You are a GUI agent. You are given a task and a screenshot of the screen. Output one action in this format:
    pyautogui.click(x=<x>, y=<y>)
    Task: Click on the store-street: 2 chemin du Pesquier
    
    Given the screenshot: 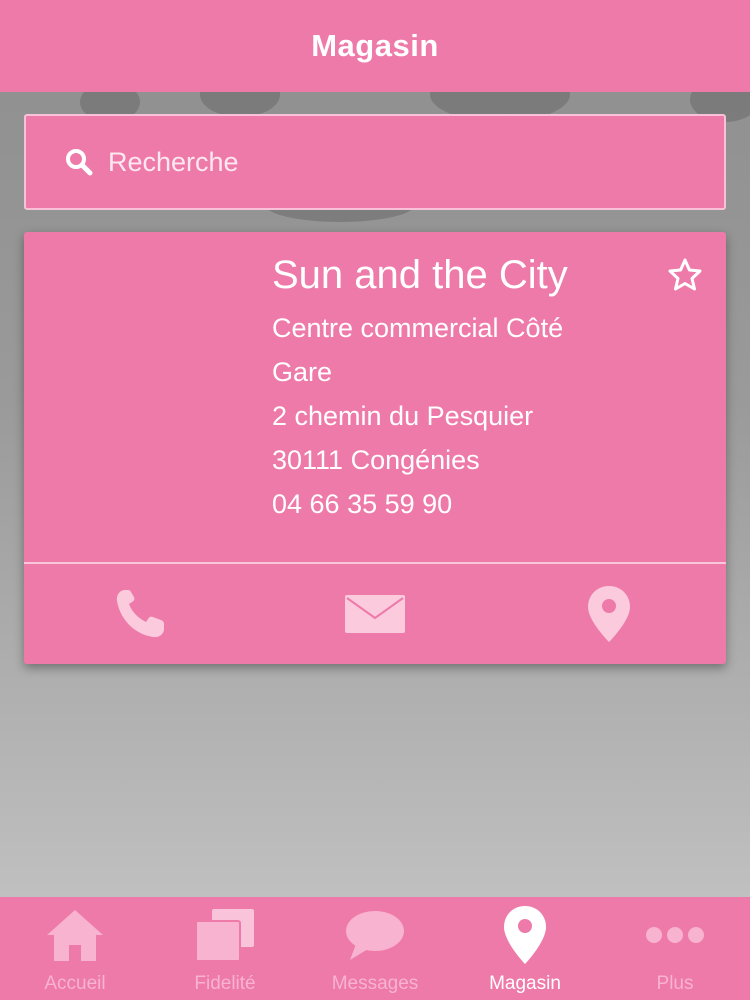 What is the action you would take?
    pyautogui.click(x=403, y=416)
    